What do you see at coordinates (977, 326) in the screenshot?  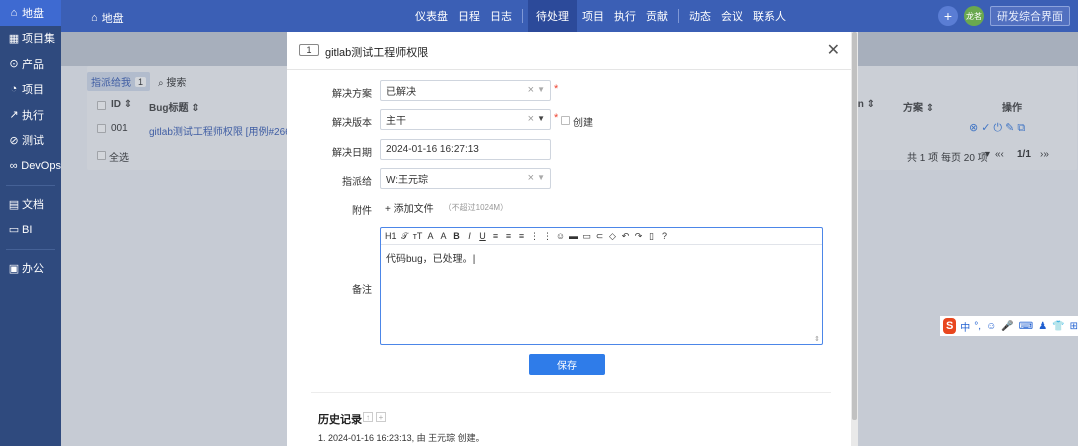 I see `ime-tool-0: °,` at bounding box center [977, 326].